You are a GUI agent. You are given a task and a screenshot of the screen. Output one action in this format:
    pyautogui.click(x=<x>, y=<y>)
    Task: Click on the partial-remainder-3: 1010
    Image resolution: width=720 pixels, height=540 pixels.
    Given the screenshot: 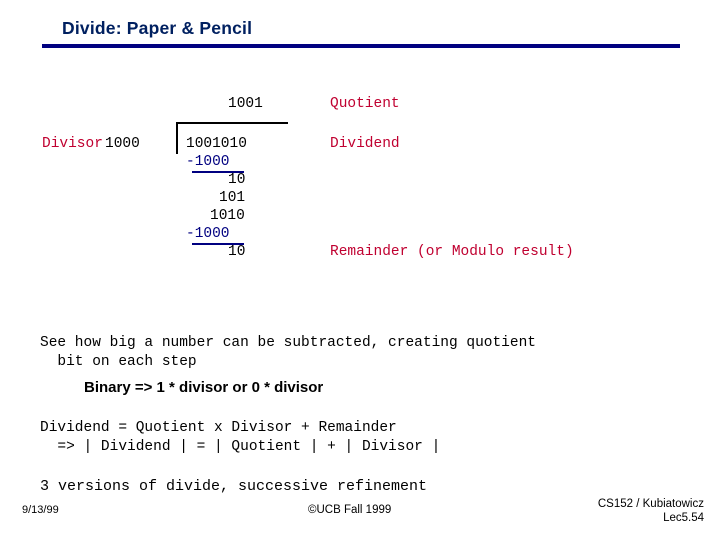 What is the action you would take?
    pyautogui.click(x=227, y=216)
    